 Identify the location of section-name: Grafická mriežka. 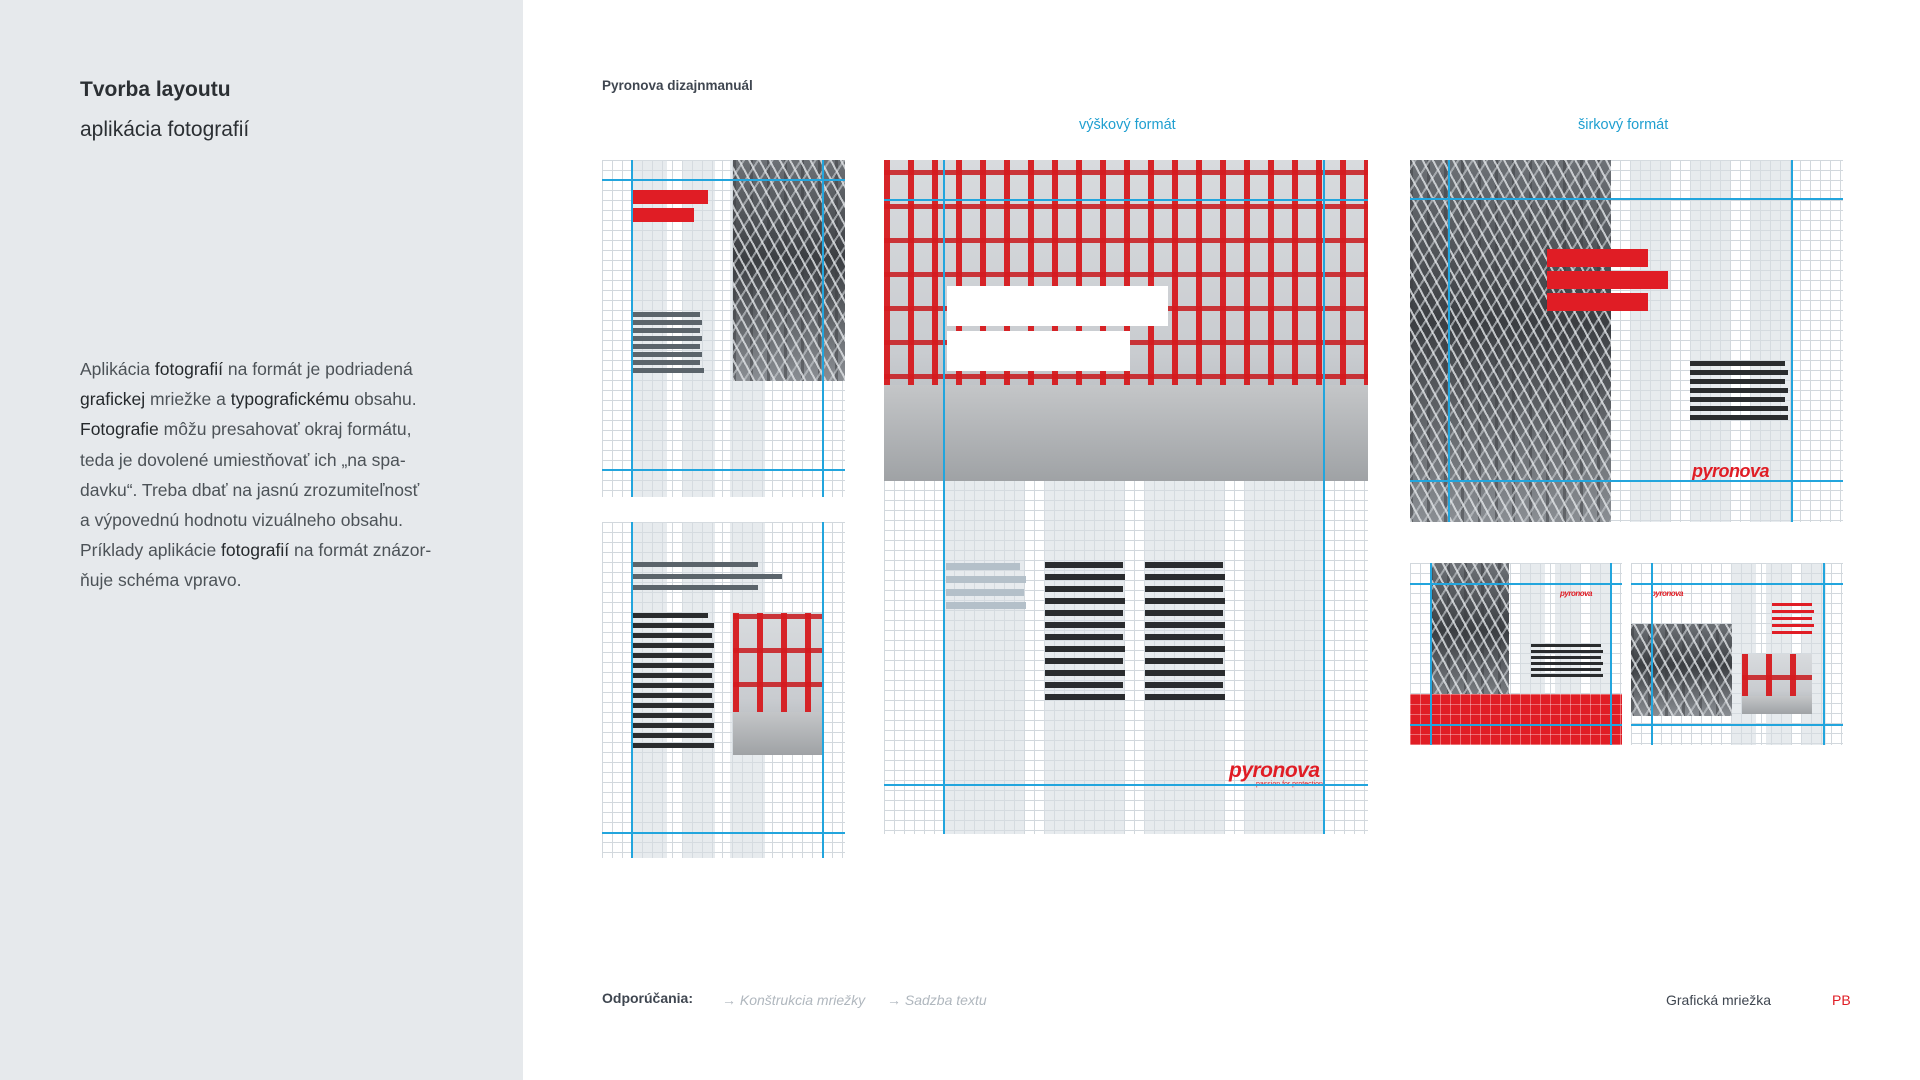
(1719, 1000).